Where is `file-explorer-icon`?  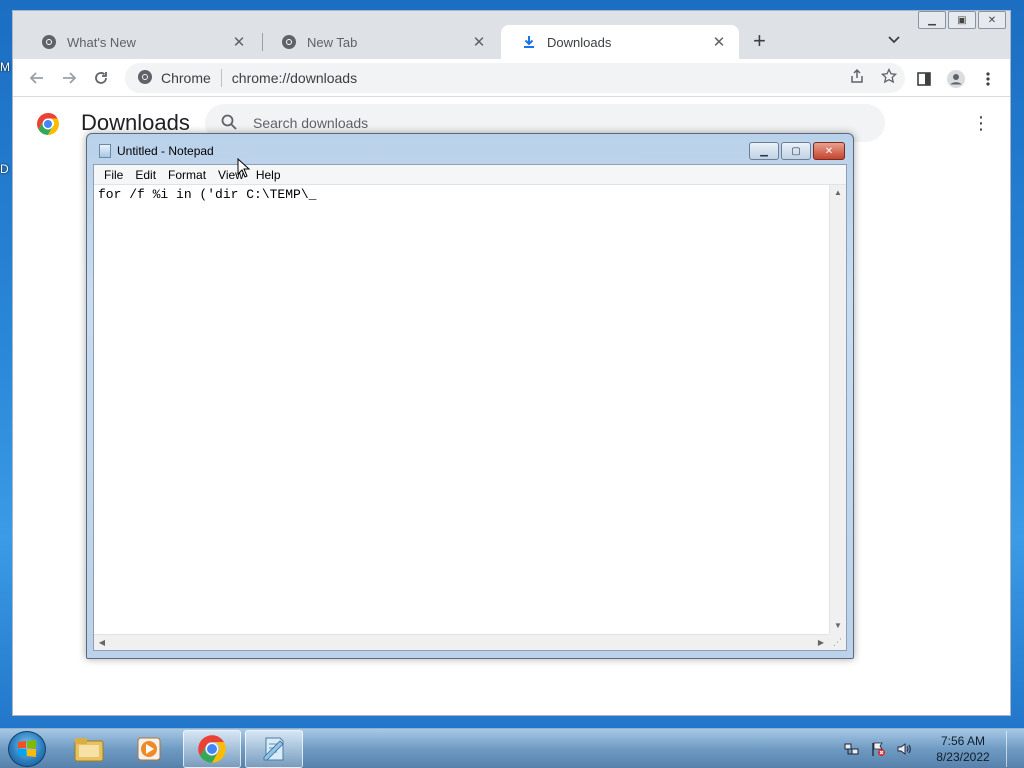 file-explorer-icon is located at coordinates (89, 750).